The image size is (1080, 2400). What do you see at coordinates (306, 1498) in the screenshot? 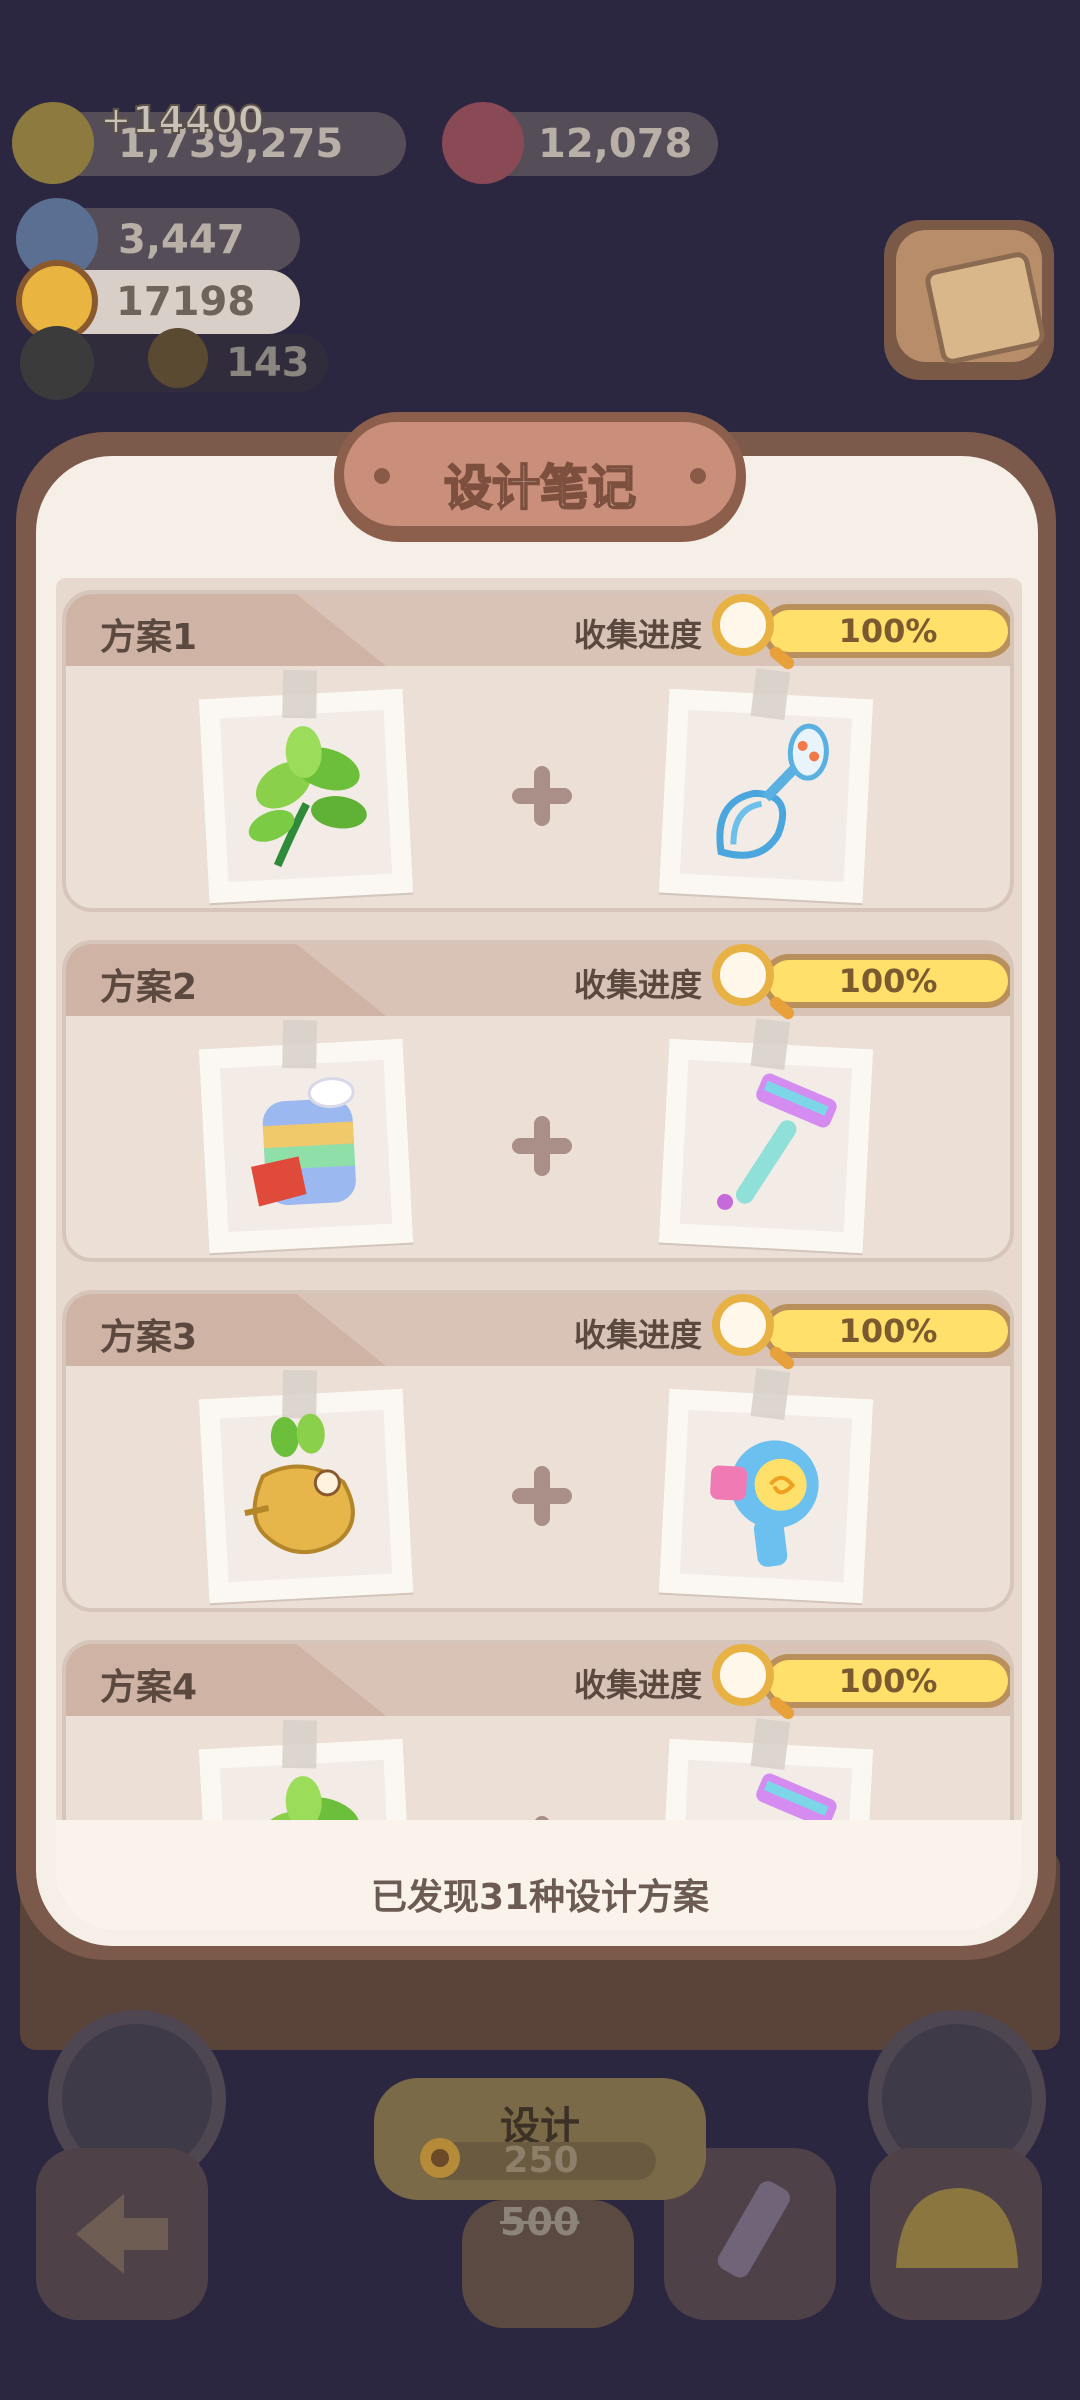
I see `mandrake-icon` at bounding box center [306, 1498].